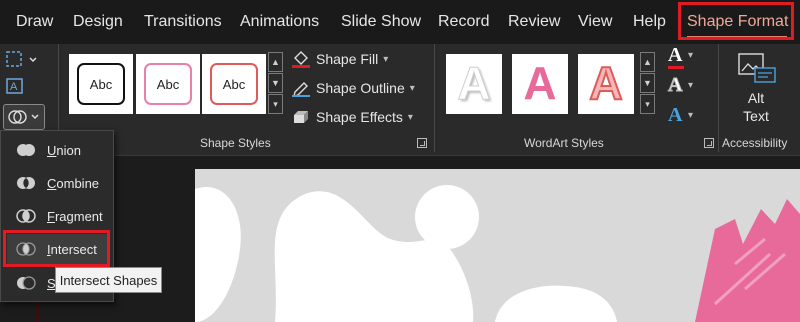 The width and height of the screenshot is (800, 322). What do you see at coordinates (709, 143) in the screenshot?
I see `wordart-dialog-launcher-icon` at bounding box center [709, 143].